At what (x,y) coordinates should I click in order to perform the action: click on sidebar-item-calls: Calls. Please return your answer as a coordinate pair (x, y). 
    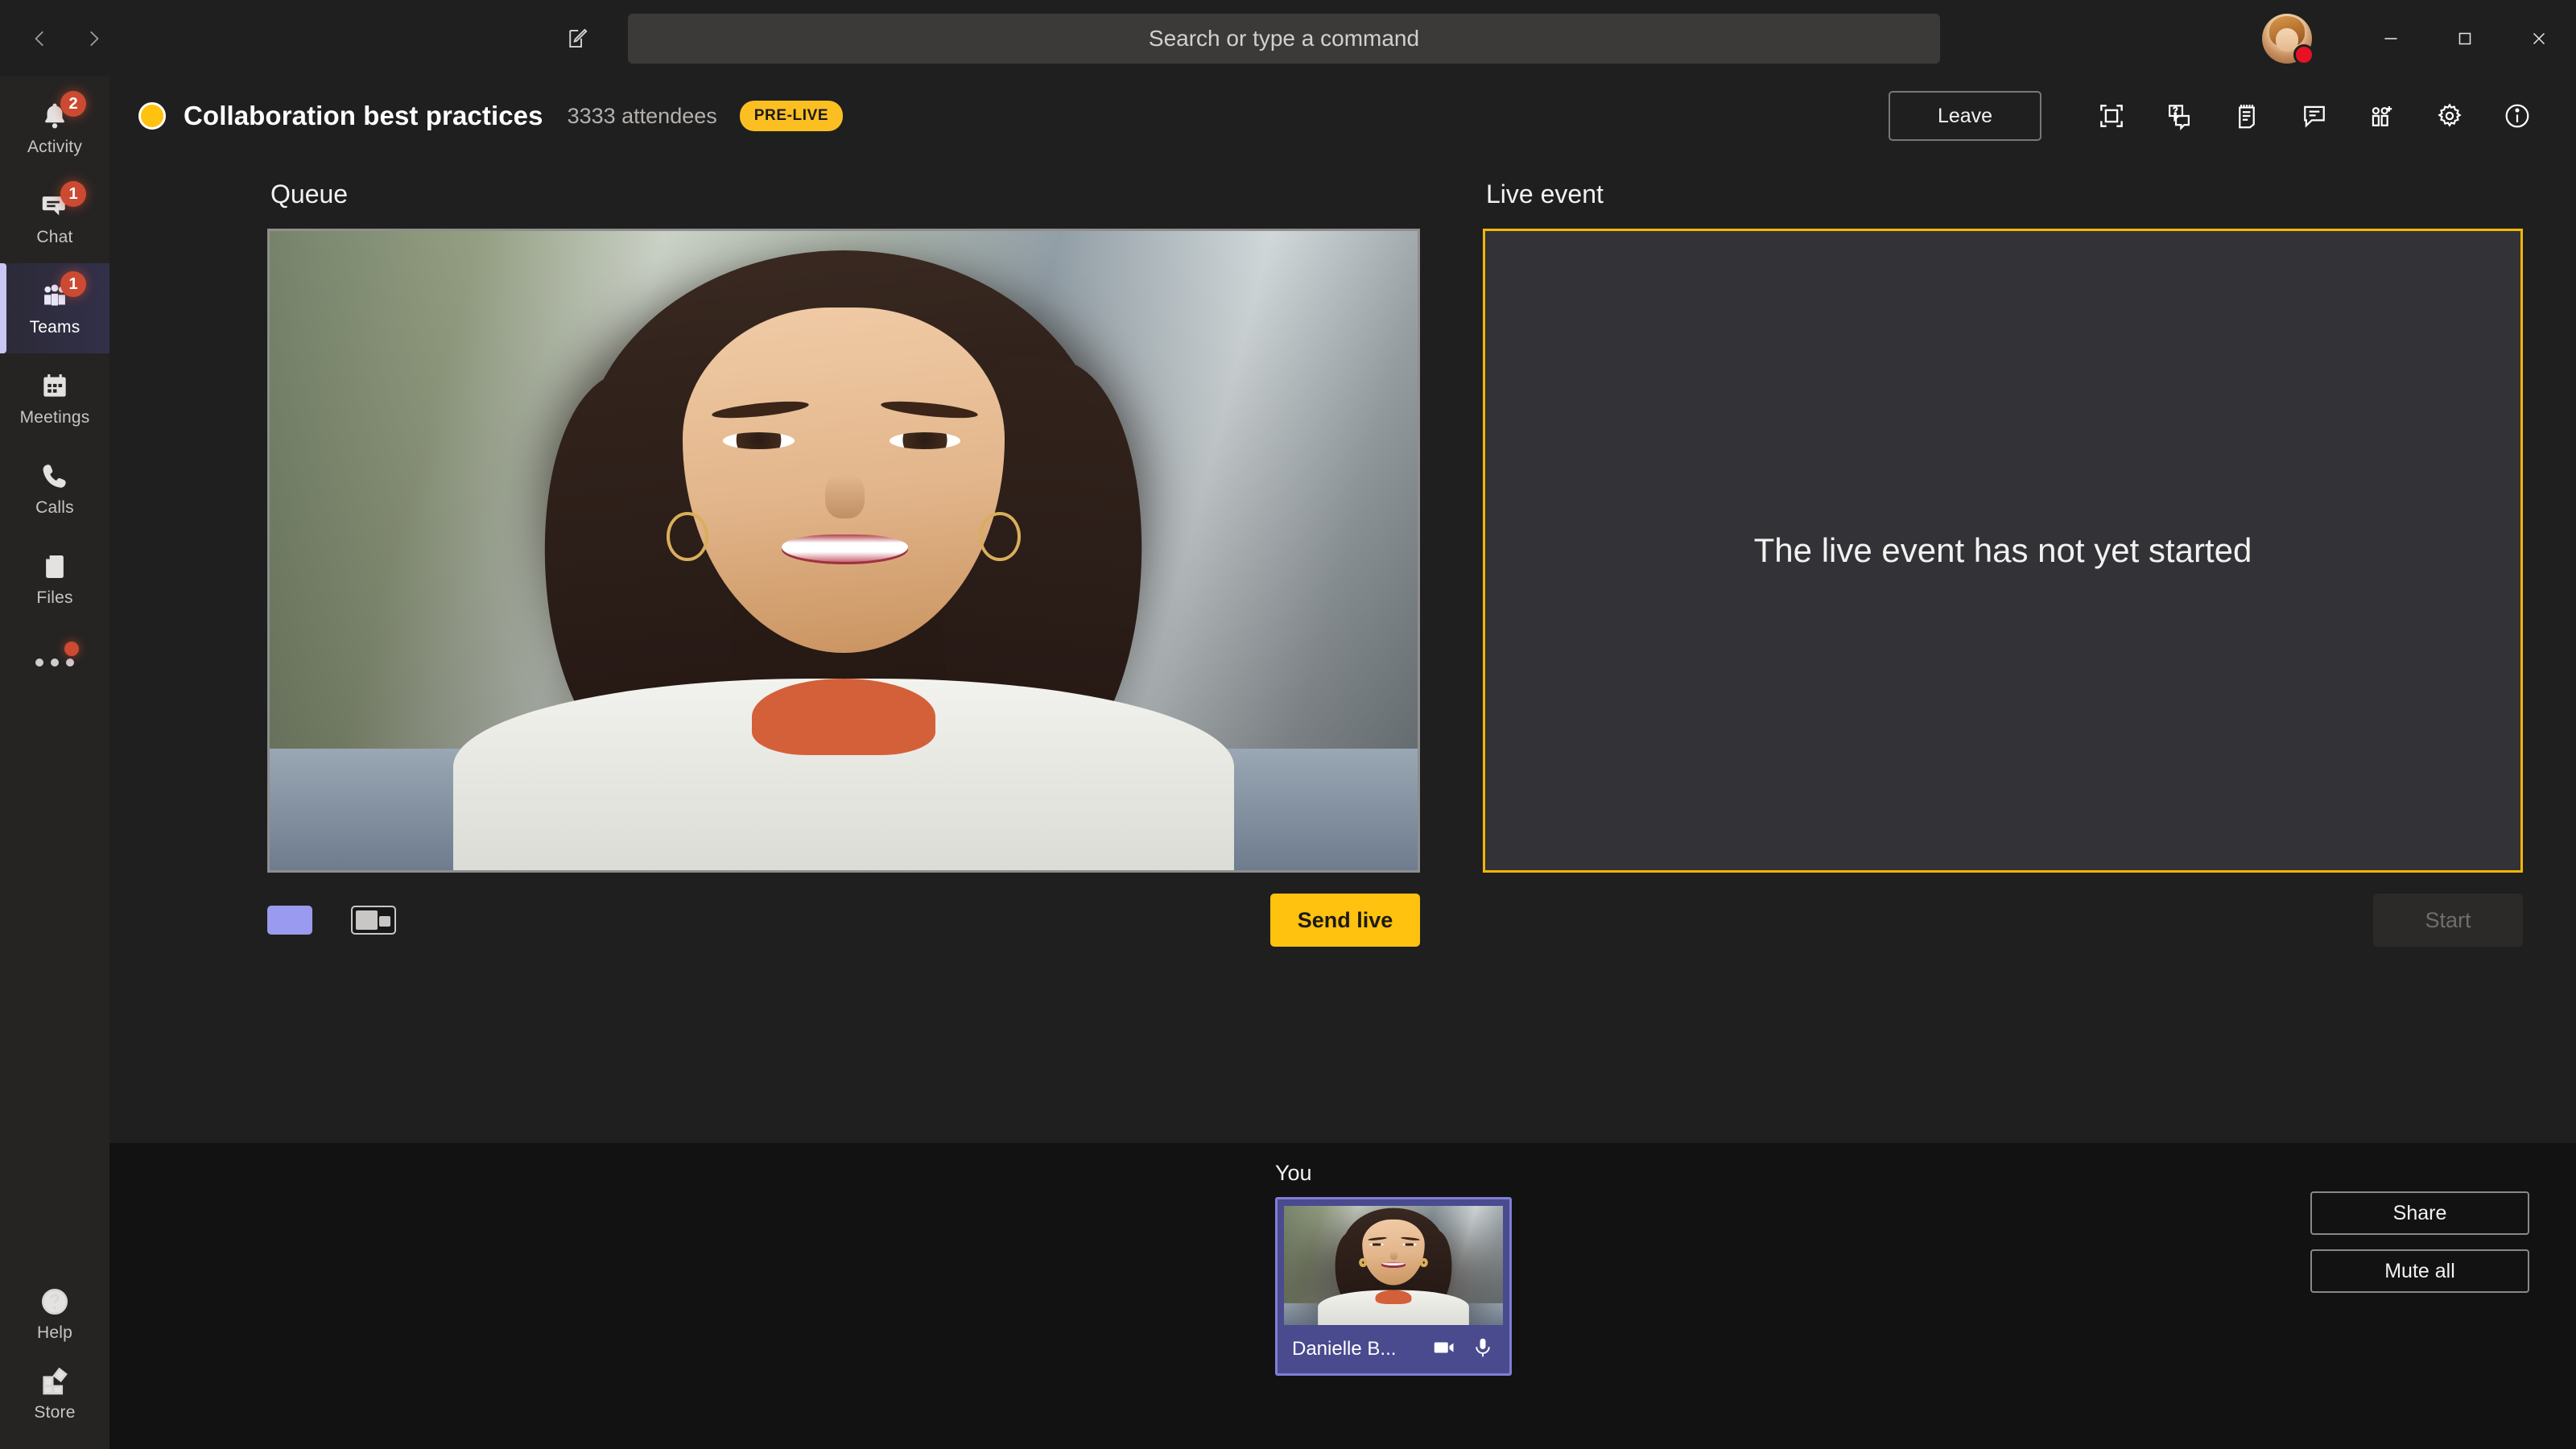
    Looking at the image, I should click on (54, 489).